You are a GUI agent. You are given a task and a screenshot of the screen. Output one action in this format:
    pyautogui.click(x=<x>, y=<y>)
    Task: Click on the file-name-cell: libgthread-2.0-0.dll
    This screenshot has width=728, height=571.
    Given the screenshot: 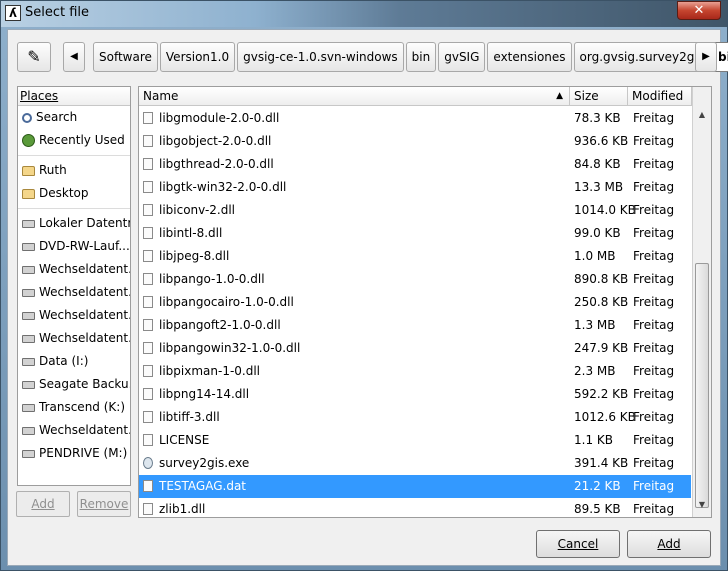 What is the action you would take?
    pyautogui.click(x=353, y=164)
    